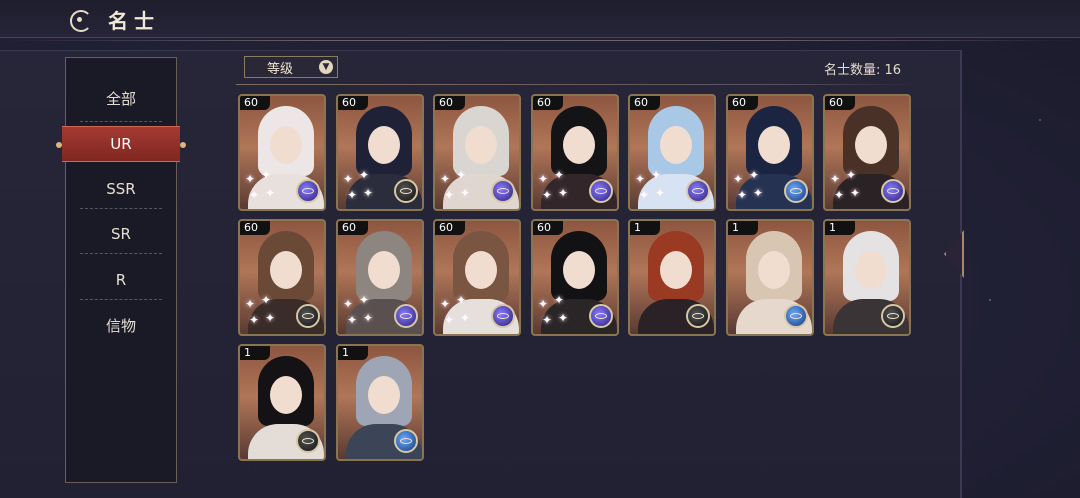 Image resolution: width=1080 pixels, height=498 pixels. I want to click on rarity-sidebar: 全部 UR SSR SR R 信物, so click(121, 270).